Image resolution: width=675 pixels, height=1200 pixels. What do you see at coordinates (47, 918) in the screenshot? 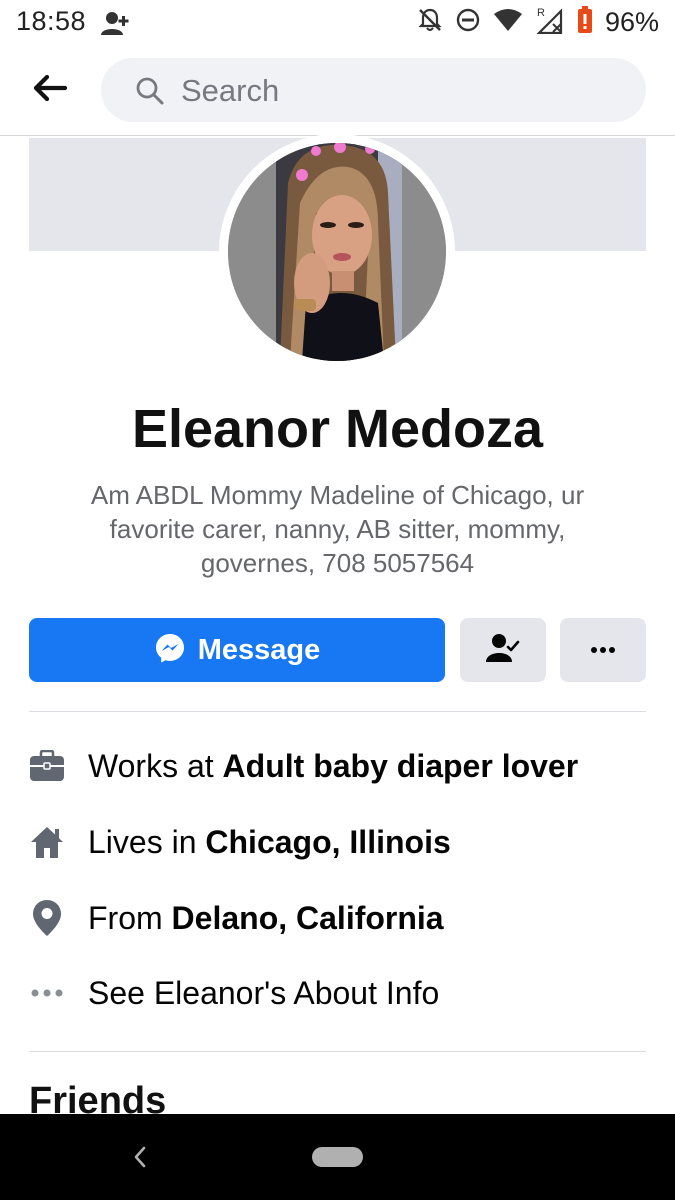
I see `location-pin-icon` at bounding box center [47, 918].